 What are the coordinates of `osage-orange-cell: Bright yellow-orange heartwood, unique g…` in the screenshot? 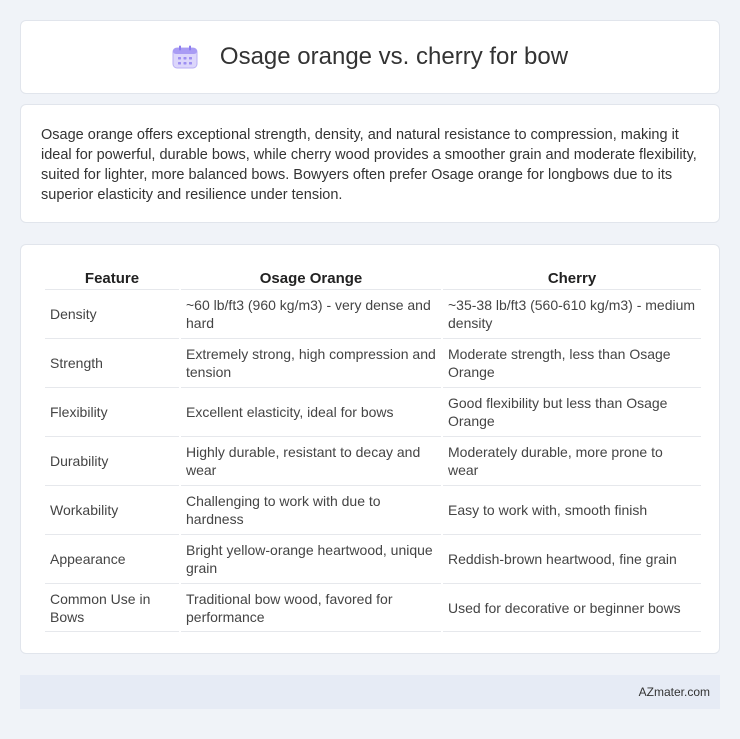 It's located at (311, 558).